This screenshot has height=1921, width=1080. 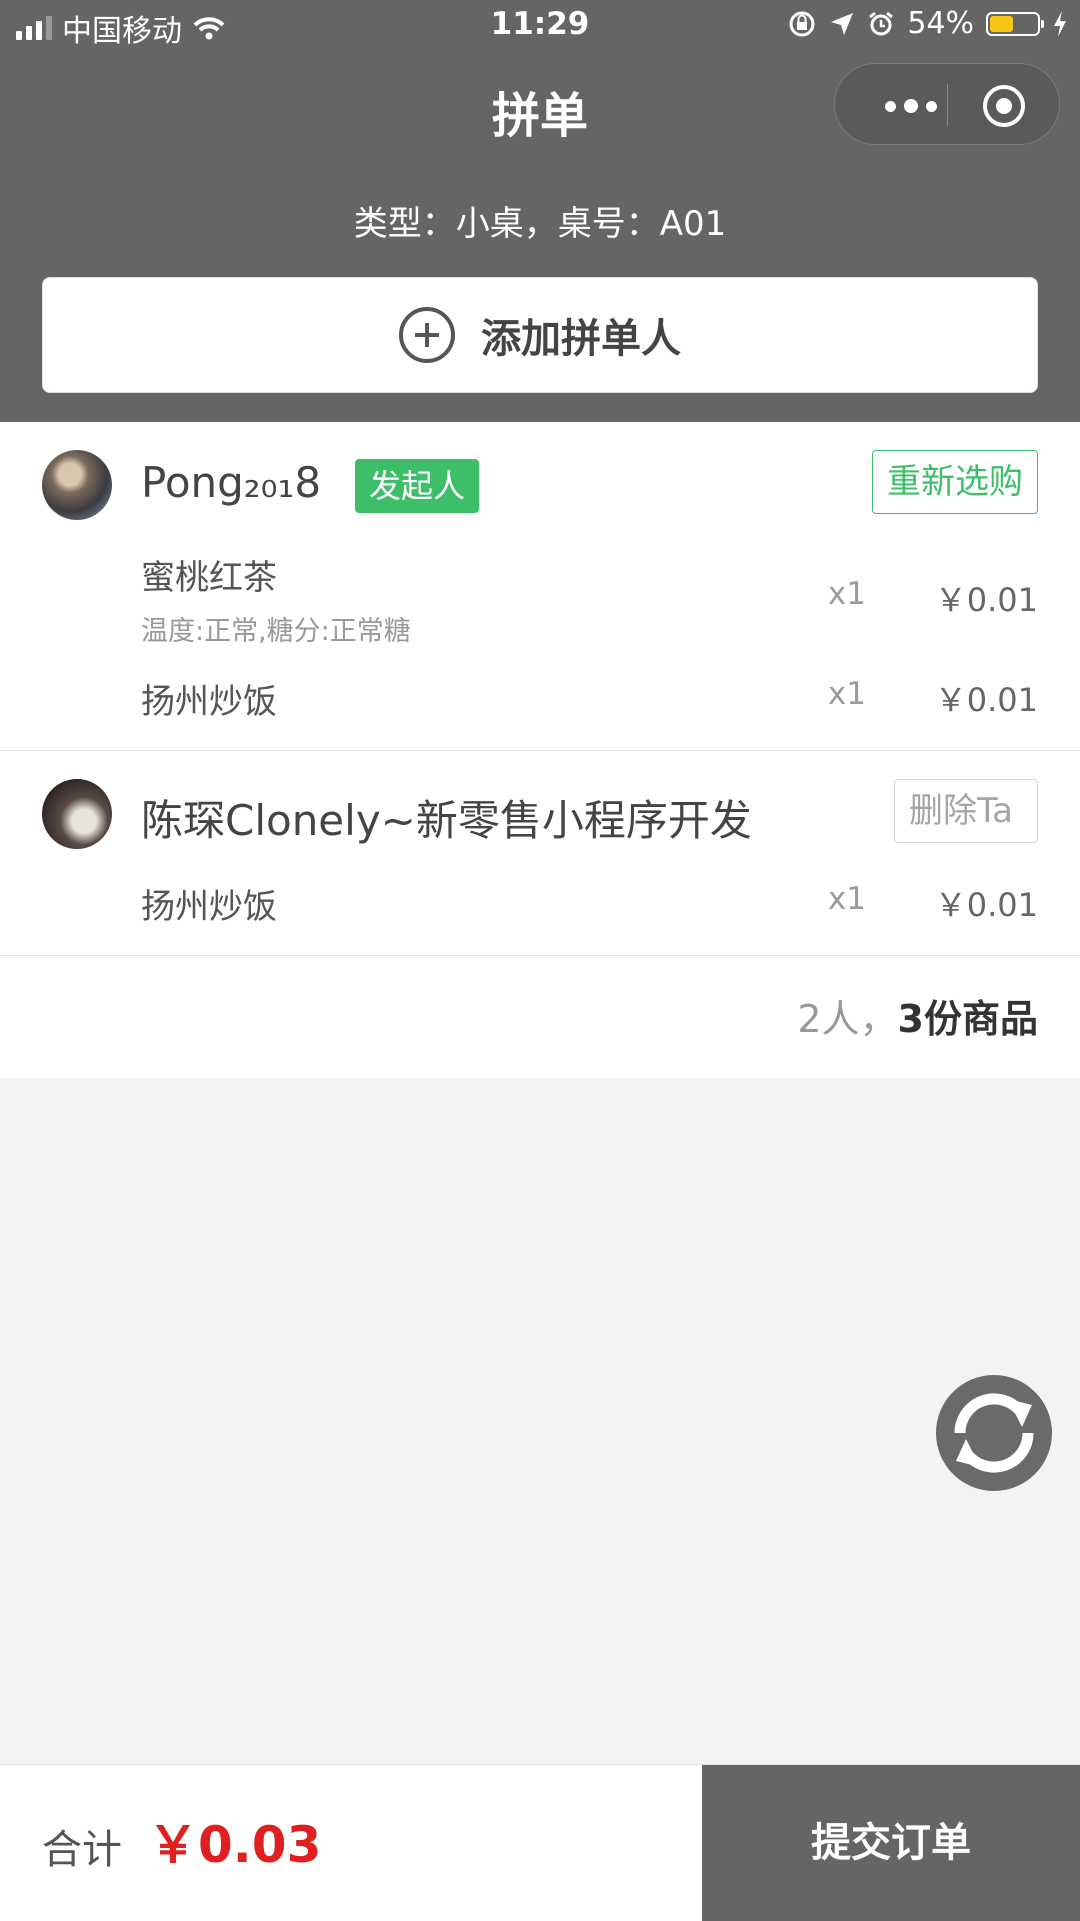 I want to click on table-info: 类型：小桌，桌号：A01, so click(x=540, y=224).